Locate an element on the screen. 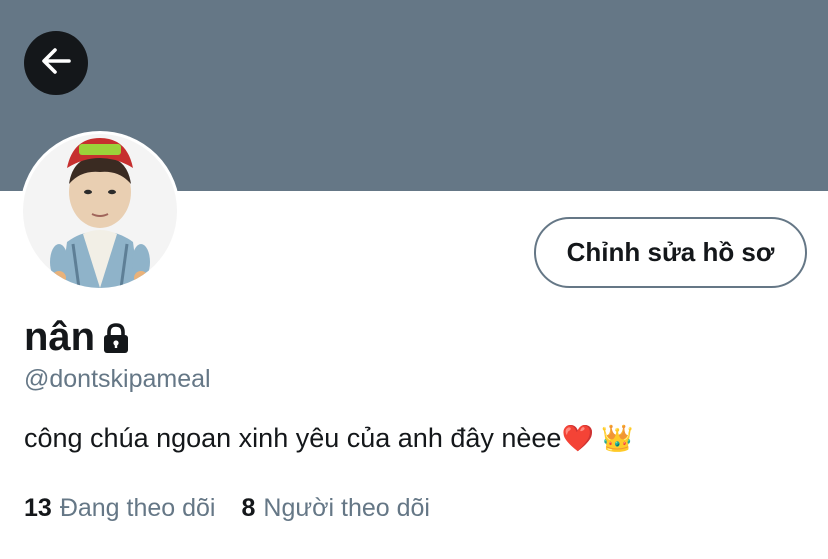  back-button is located at coordinates (56, 63).